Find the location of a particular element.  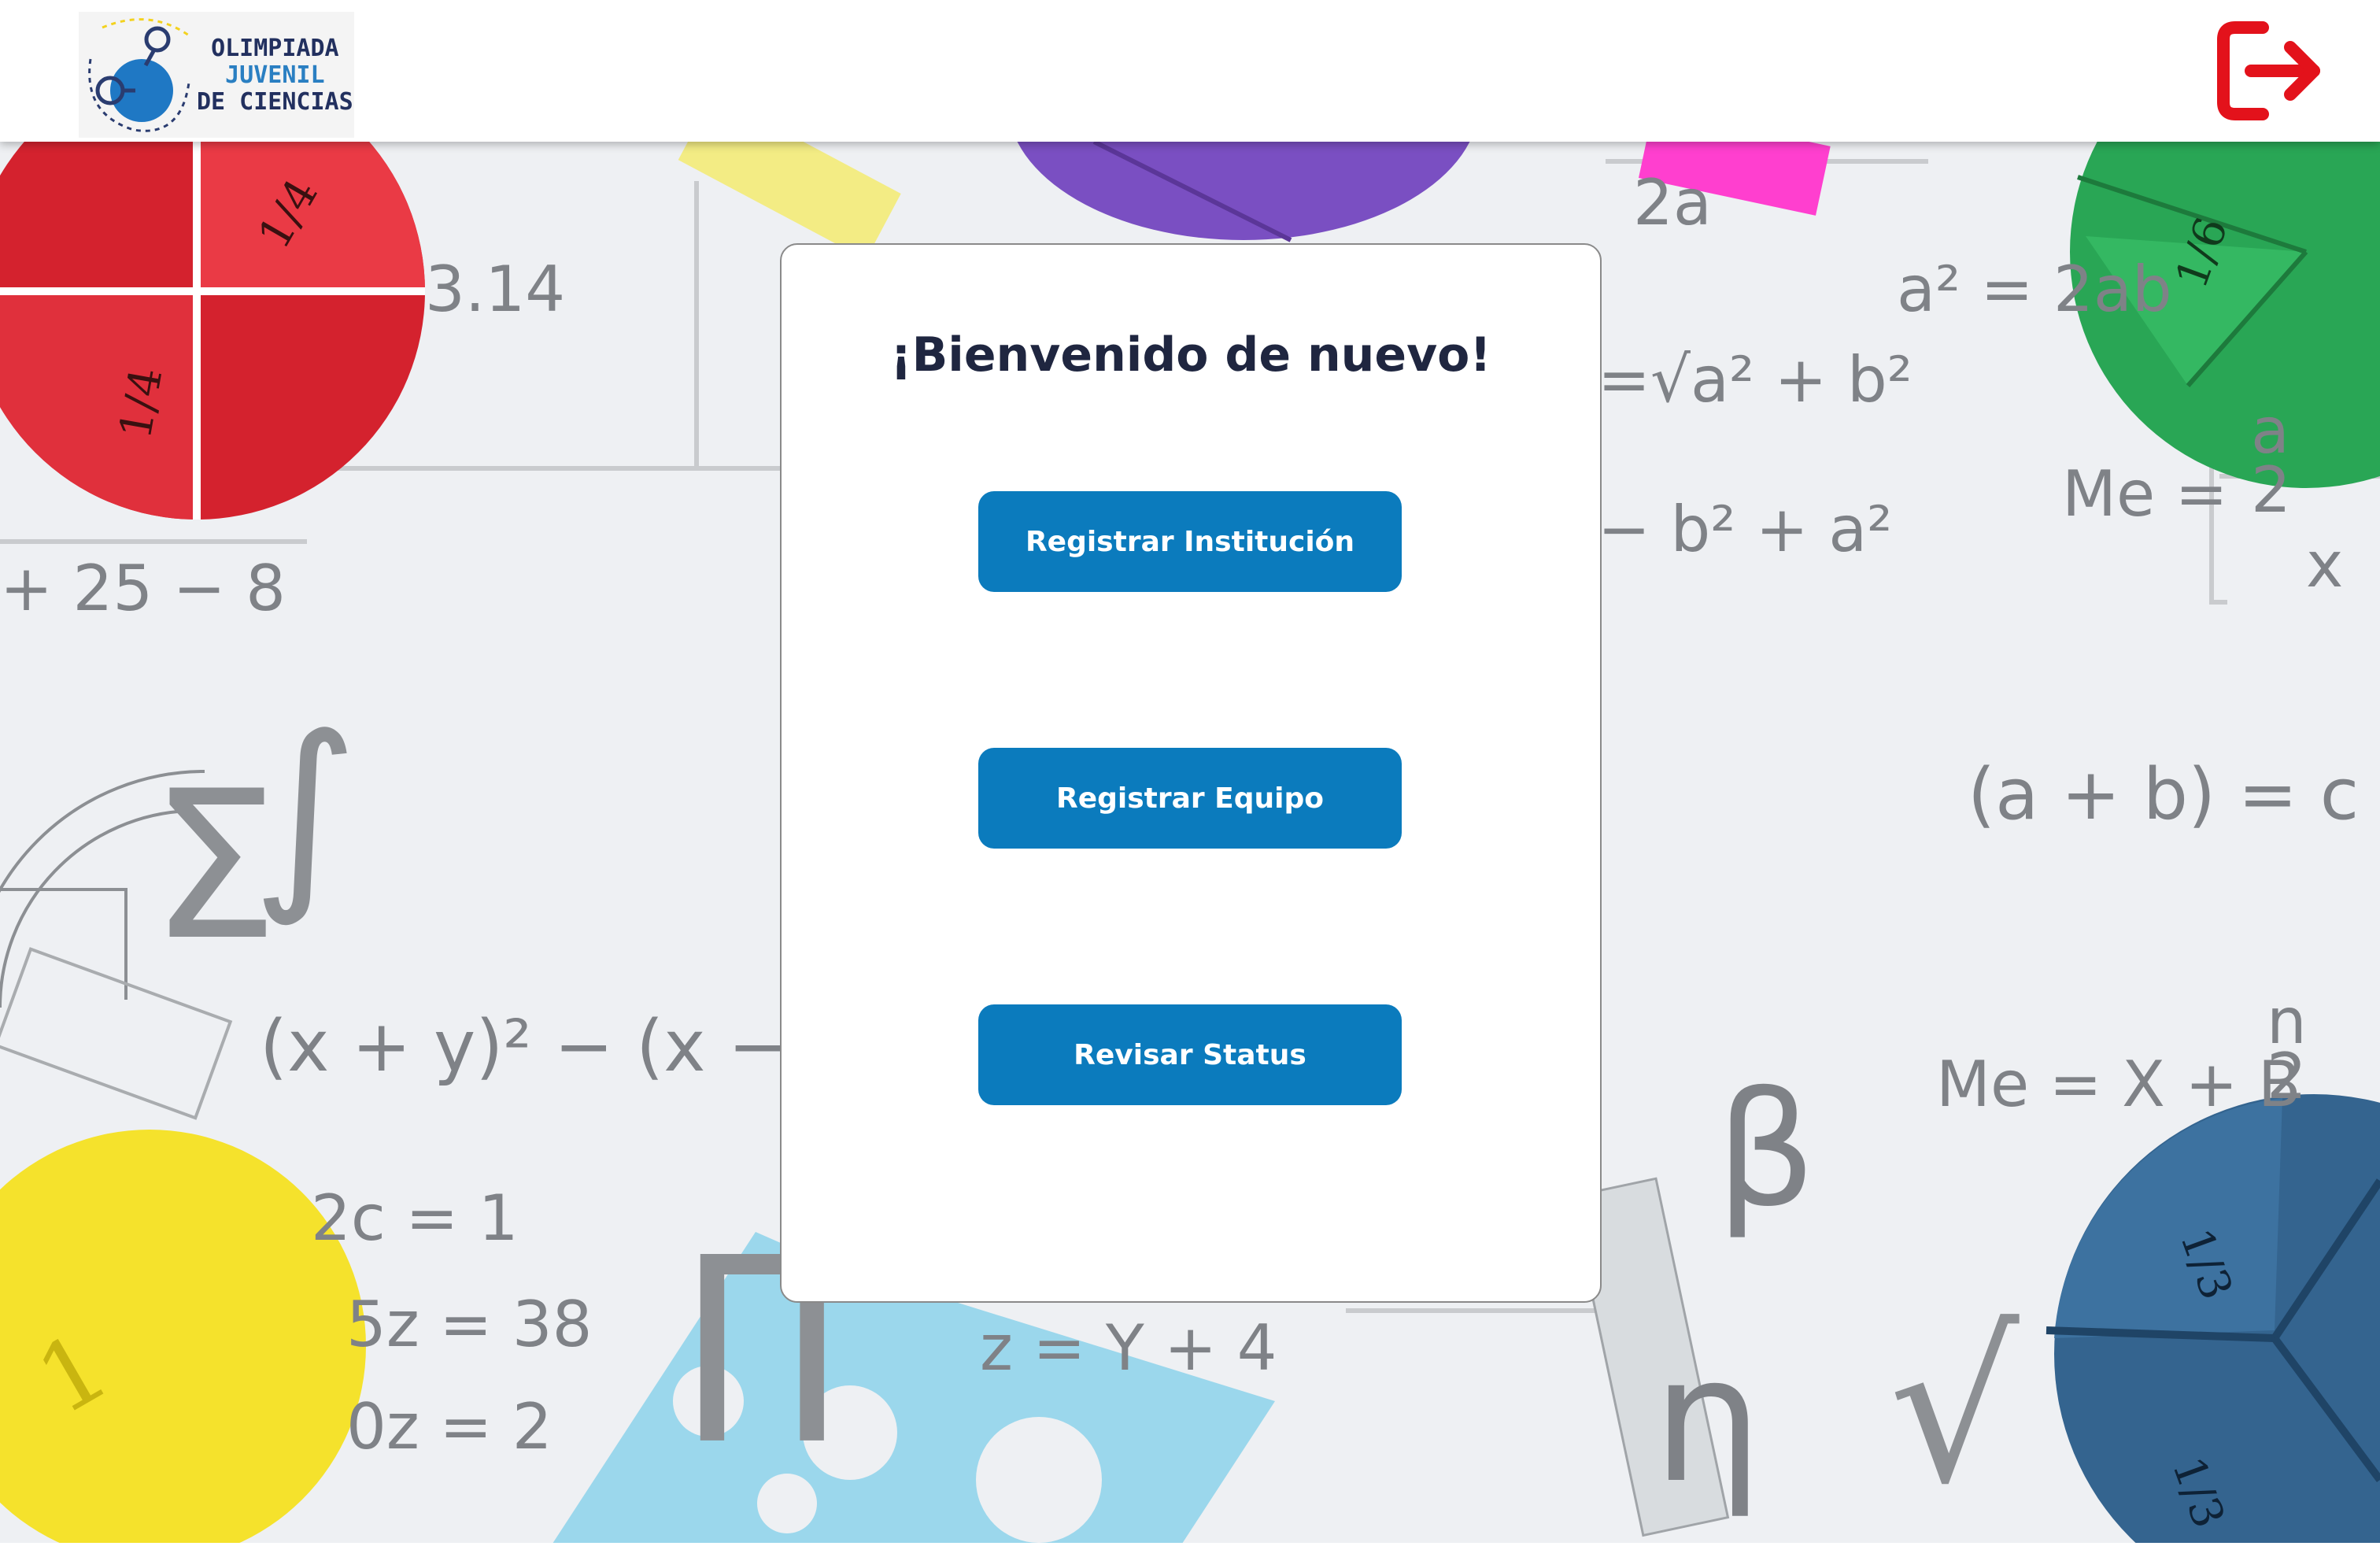

svg-text: 0z = 2 is located at coordinates (449, 1426).